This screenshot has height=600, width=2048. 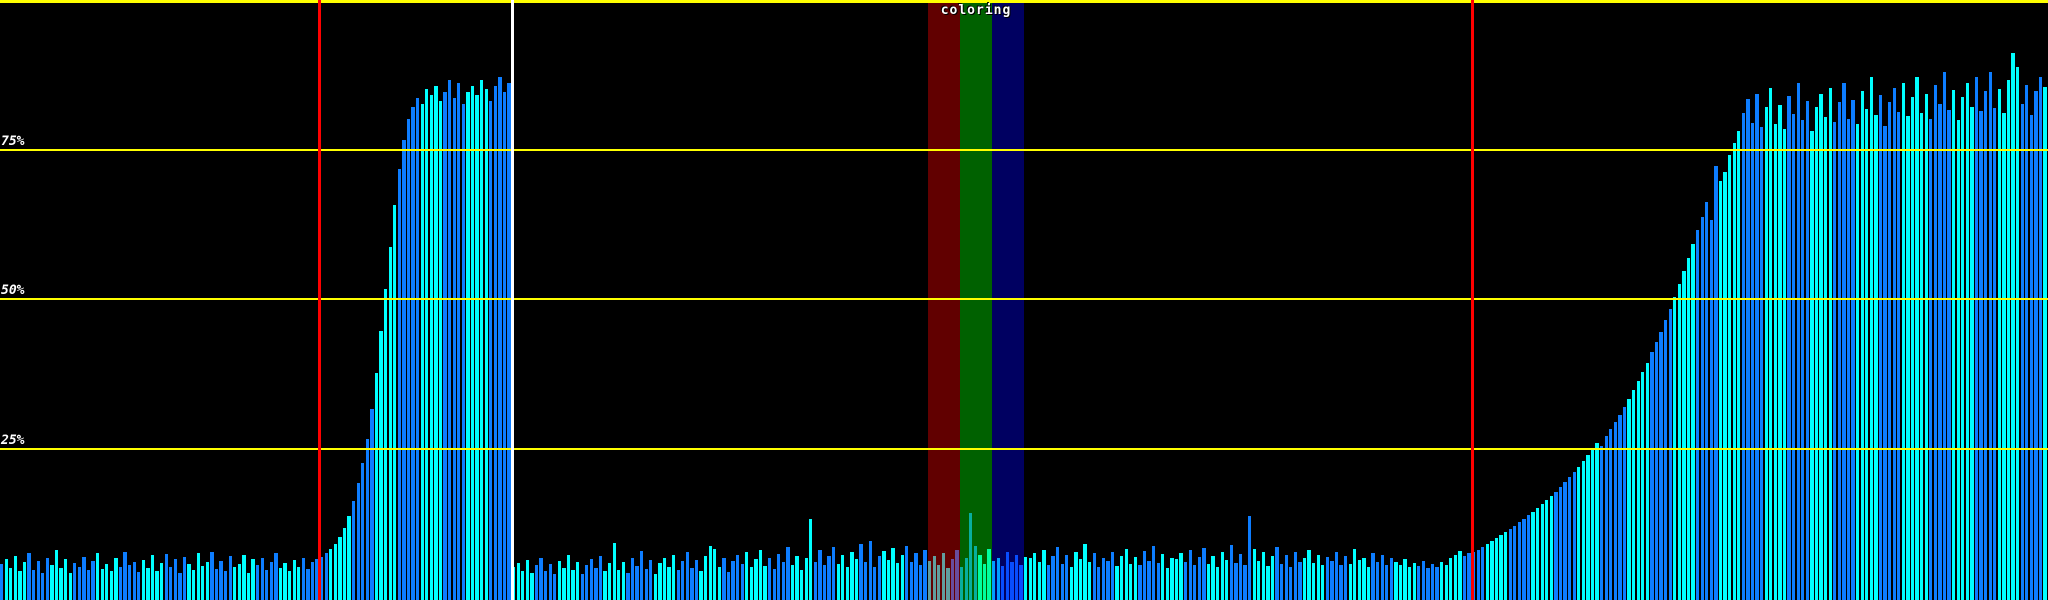 I want to click on y-axis-label-50: 50%, so click(x=13, y=290).